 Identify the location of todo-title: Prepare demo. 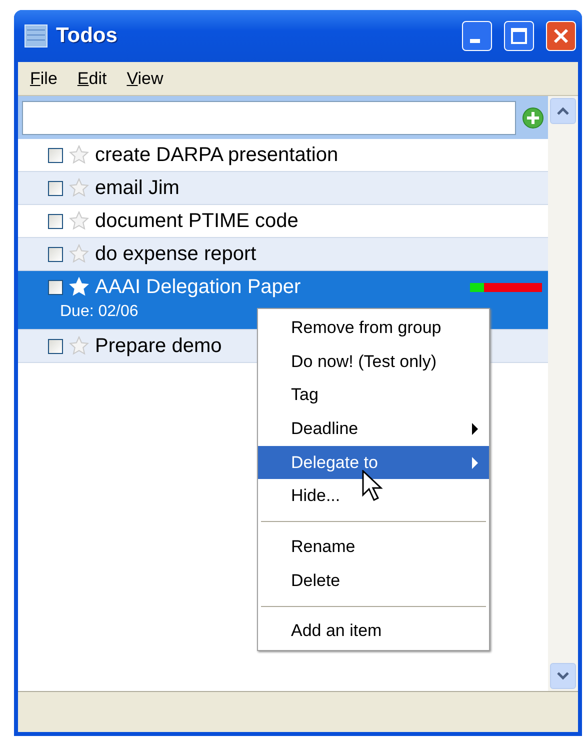
(158, 346).